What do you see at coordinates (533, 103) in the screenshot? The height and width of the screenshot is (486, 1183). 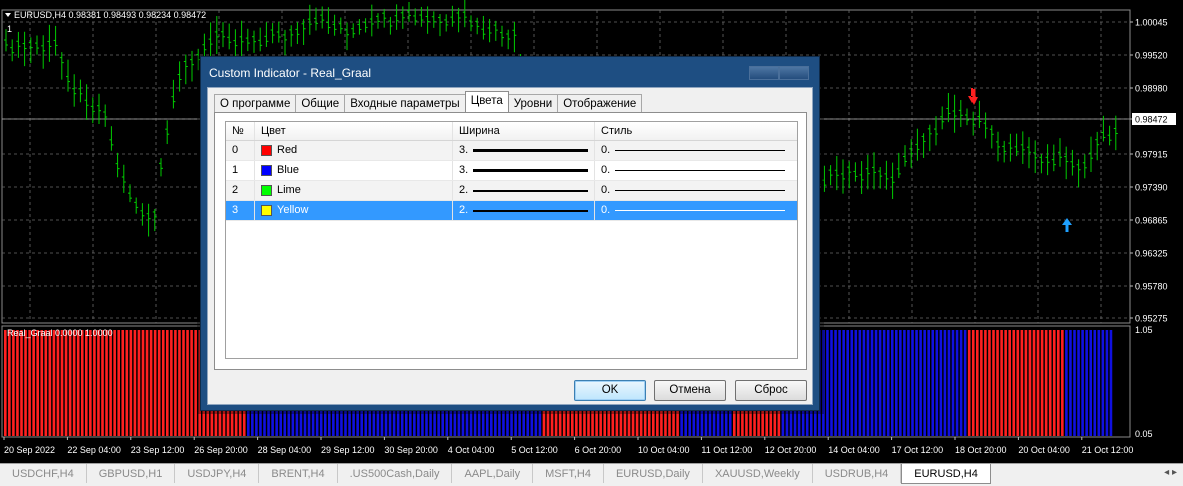 I see `tab-levels: Уровни` at bounding box center [533, 103].